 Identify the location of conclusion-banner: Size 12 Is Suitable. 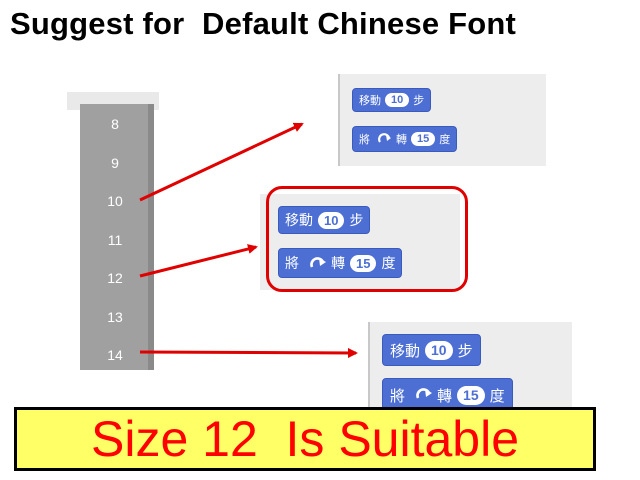
(305, 439).